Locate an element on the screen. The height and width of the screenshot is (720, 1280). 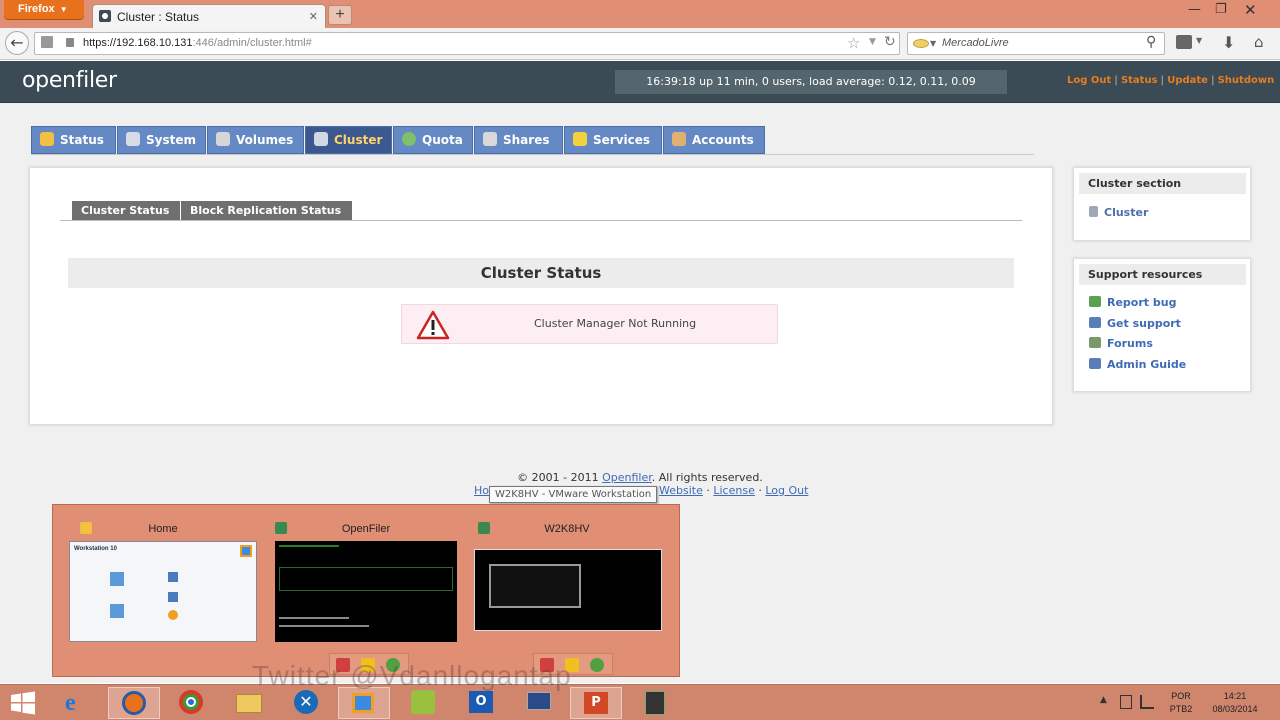
tab-volumes-label: Volumes is located at coordinates (265, 140).